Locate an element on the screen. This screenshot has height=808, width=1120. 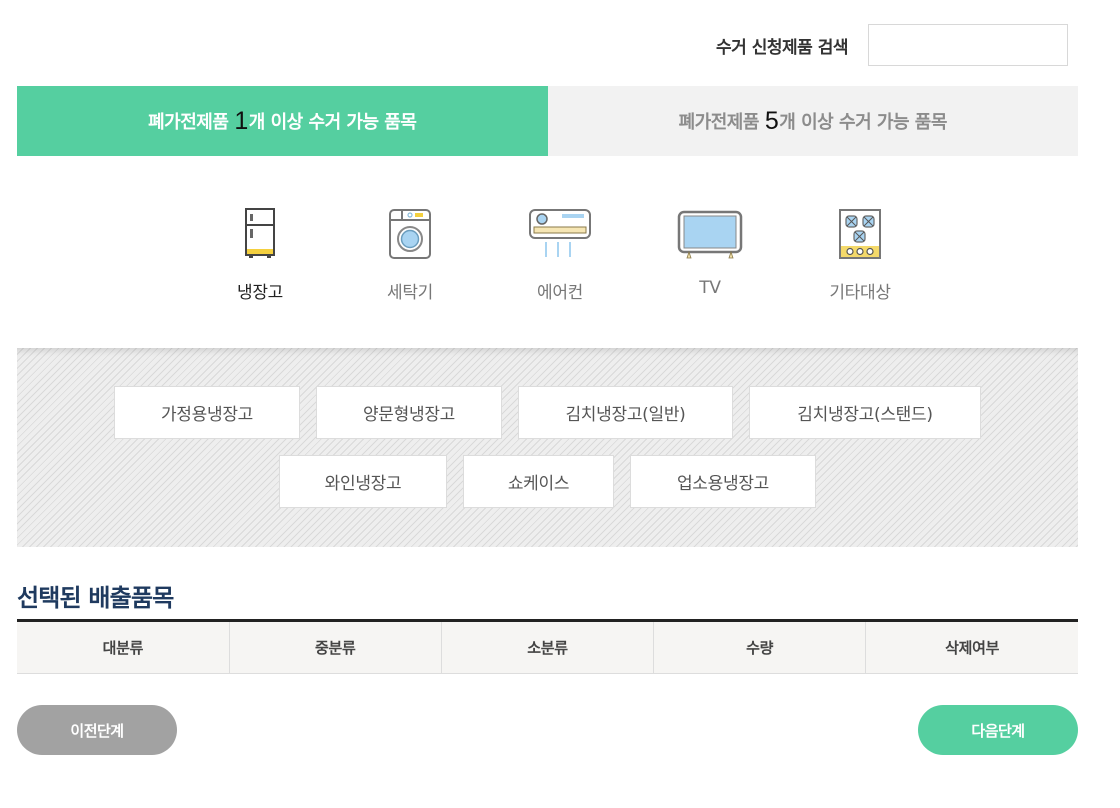
column-header-minor: 소분류 is located at coordinates (547, 647).